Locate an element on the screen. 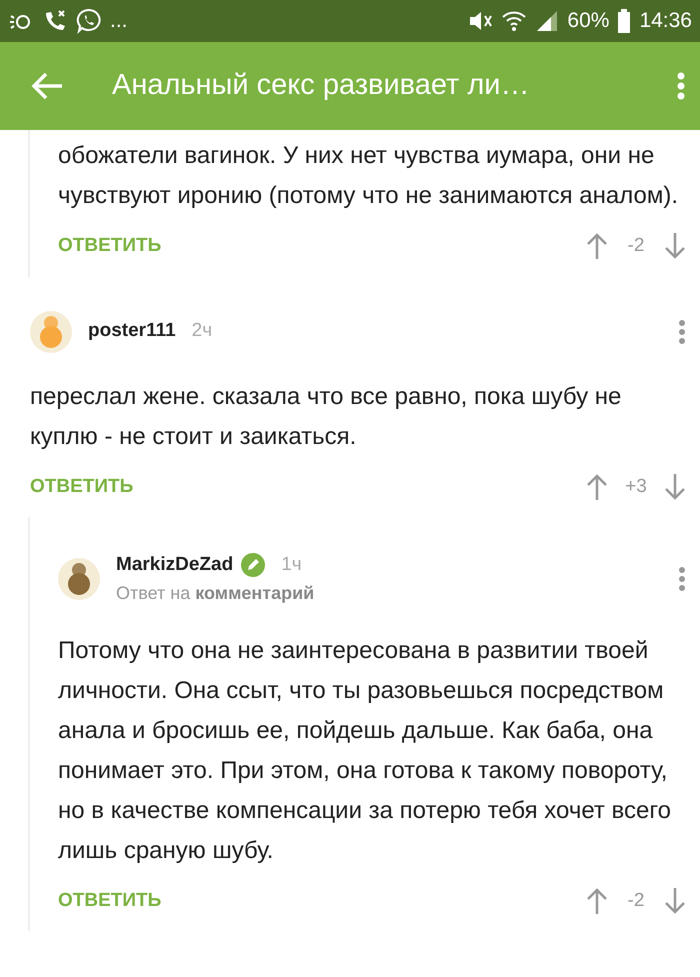 The width and height of the screenshot is (700, 977). signal-icon is located at coordinates (547, 21).